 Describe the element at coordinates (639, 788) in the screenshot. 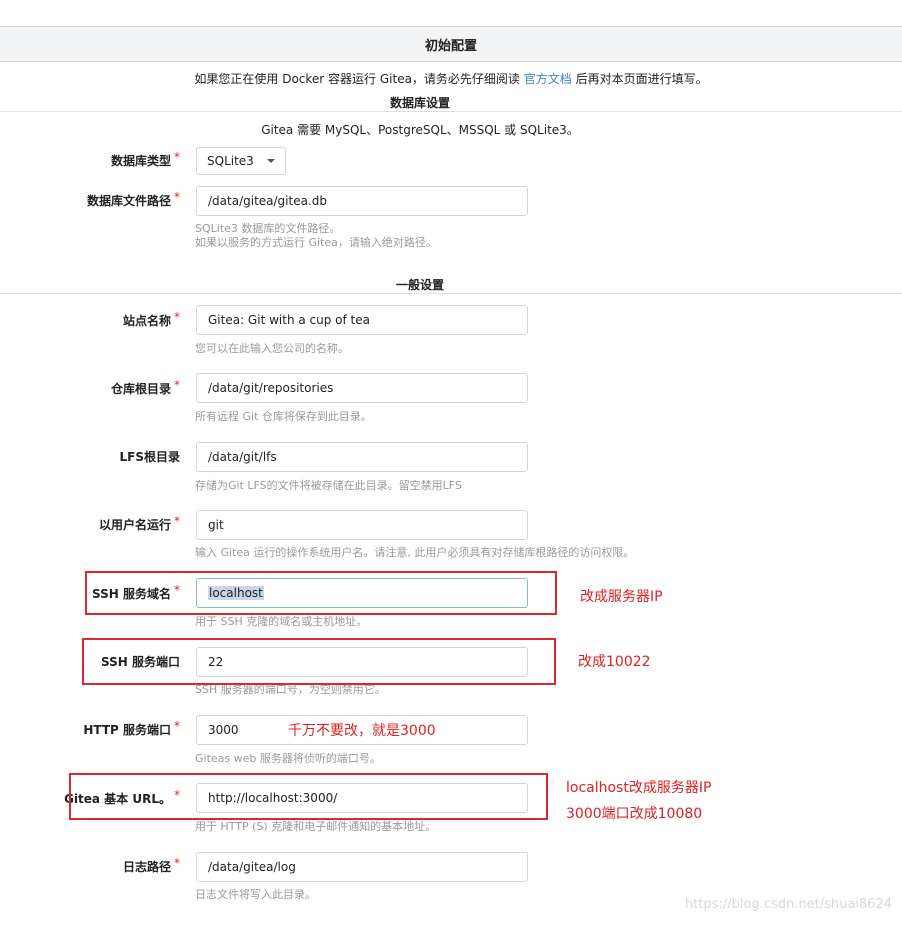

I see `annotation-base-url-1: localhost改成服务器IP` at that location.